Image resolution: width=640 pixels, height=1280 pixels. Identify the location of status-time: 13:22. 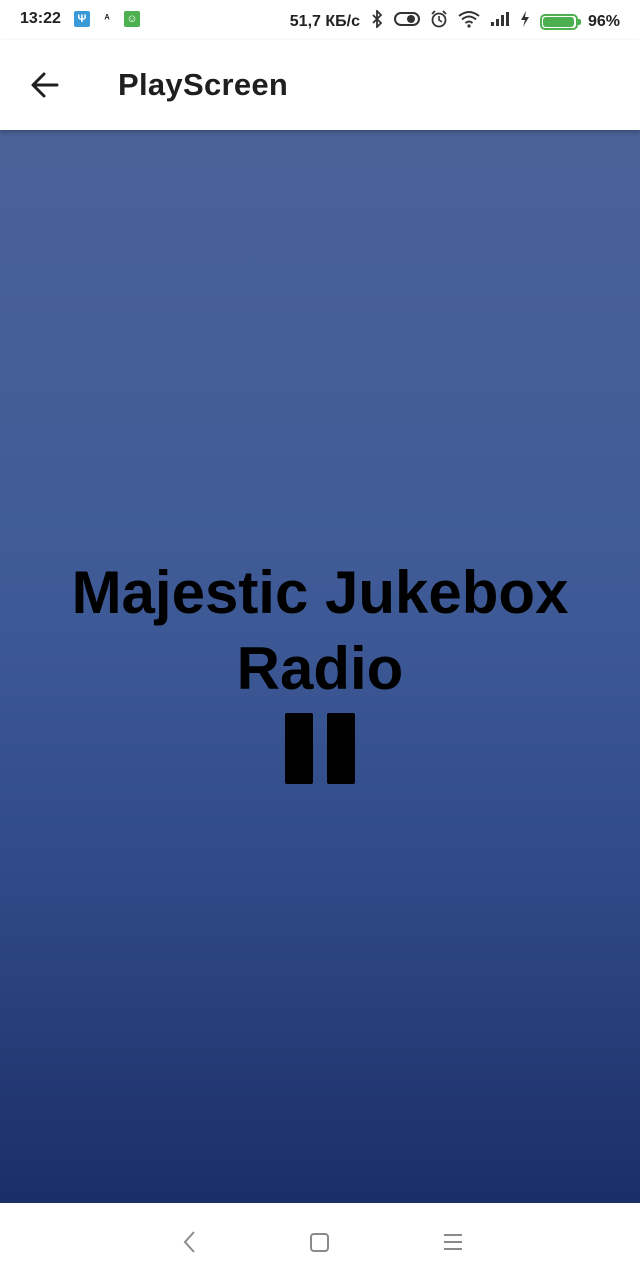
(40, 18).